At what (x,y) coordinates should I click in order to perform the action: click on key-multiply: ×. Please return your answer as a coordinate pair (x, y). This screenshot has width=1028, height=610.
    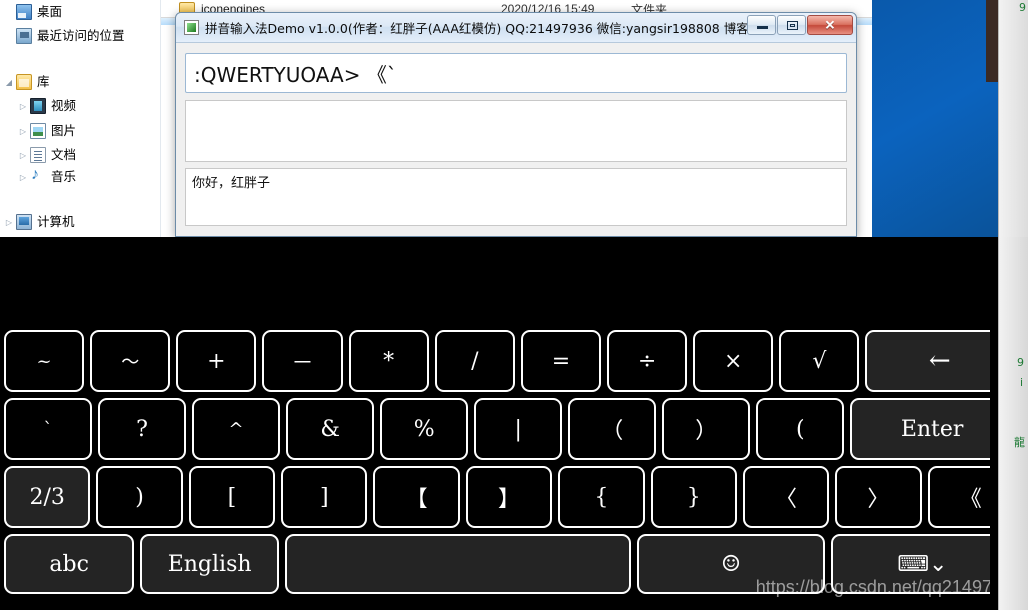
    Looking at the image, I should click on (733, 361).